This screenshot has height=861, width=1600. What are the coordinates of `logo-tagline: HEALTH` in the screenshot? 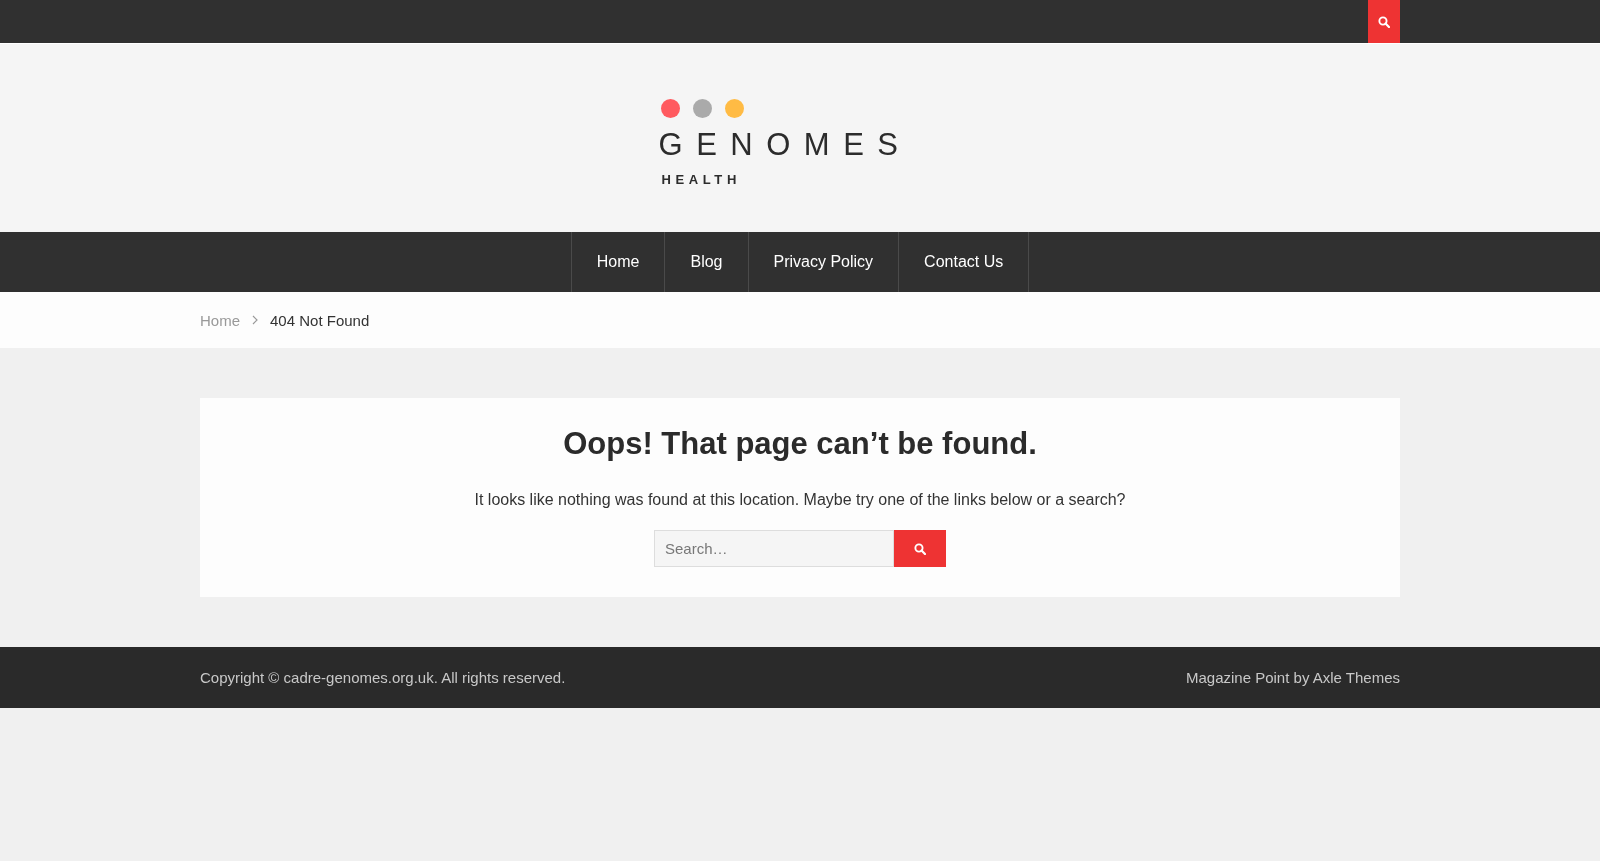 It's located at (701, 180).